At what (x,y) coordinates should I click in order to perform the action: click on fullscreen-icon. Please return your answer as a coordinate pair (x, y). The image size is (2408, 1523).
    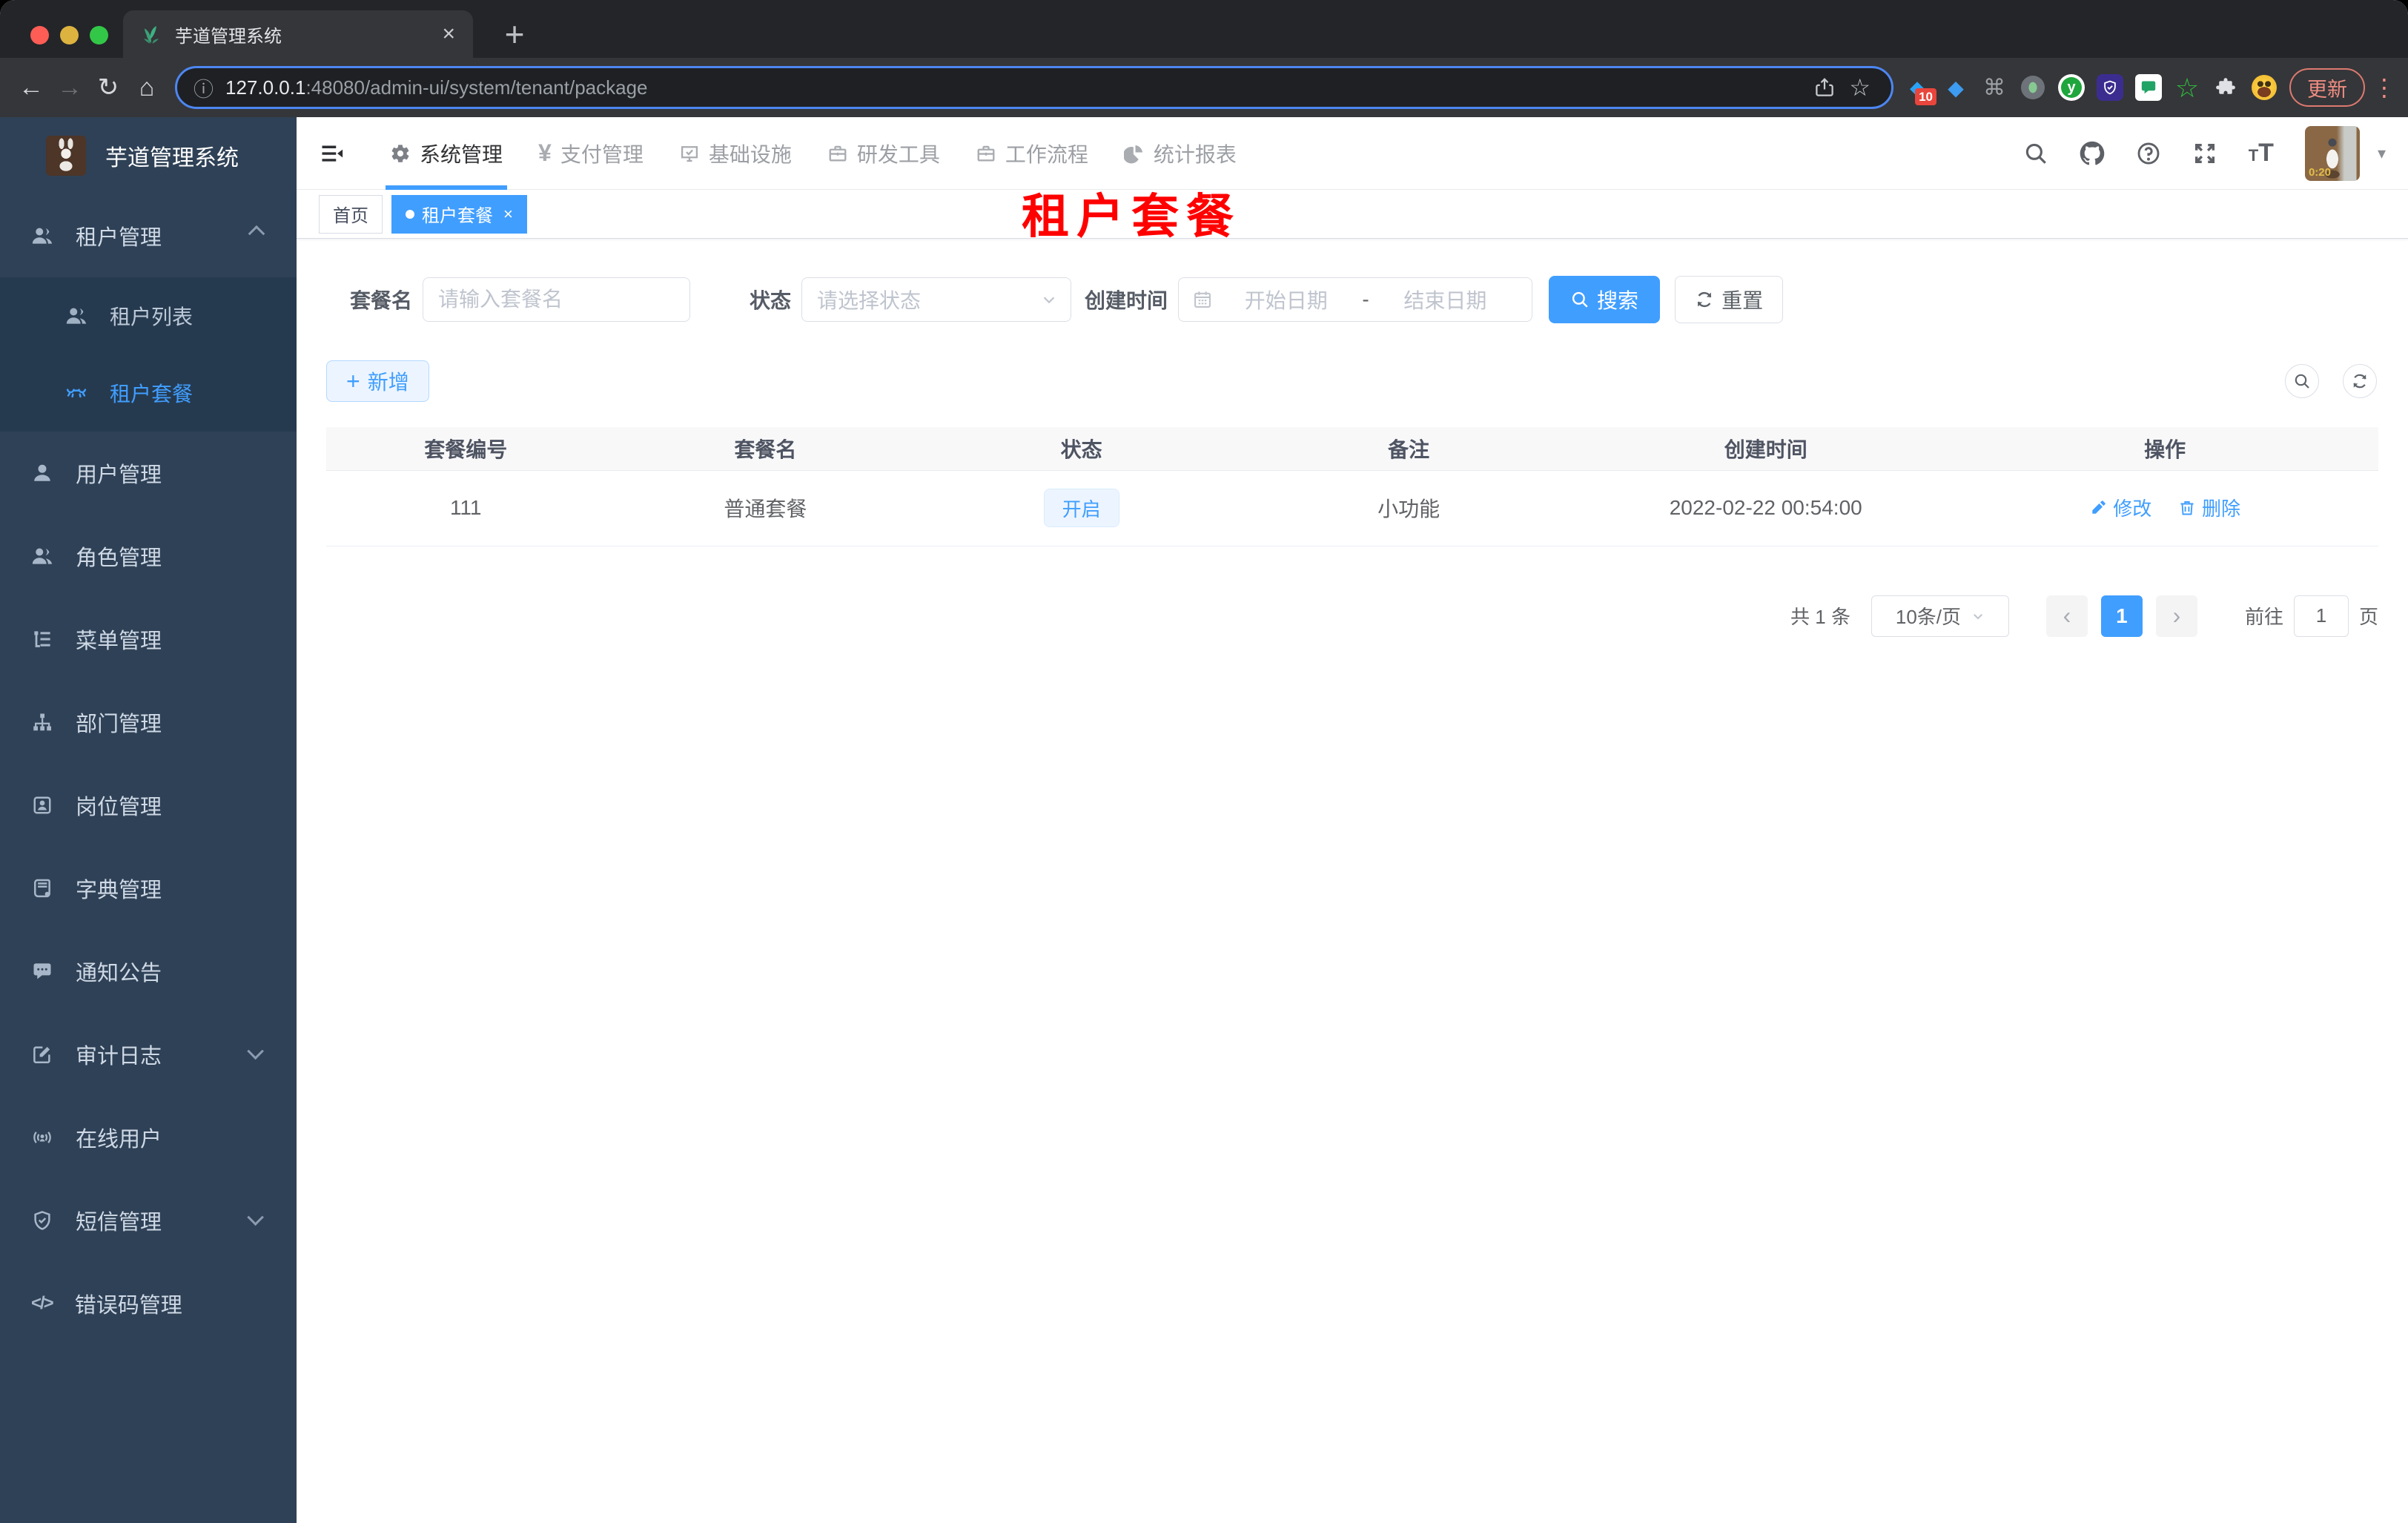
    Looking at the image, I should click on (2204, 153).